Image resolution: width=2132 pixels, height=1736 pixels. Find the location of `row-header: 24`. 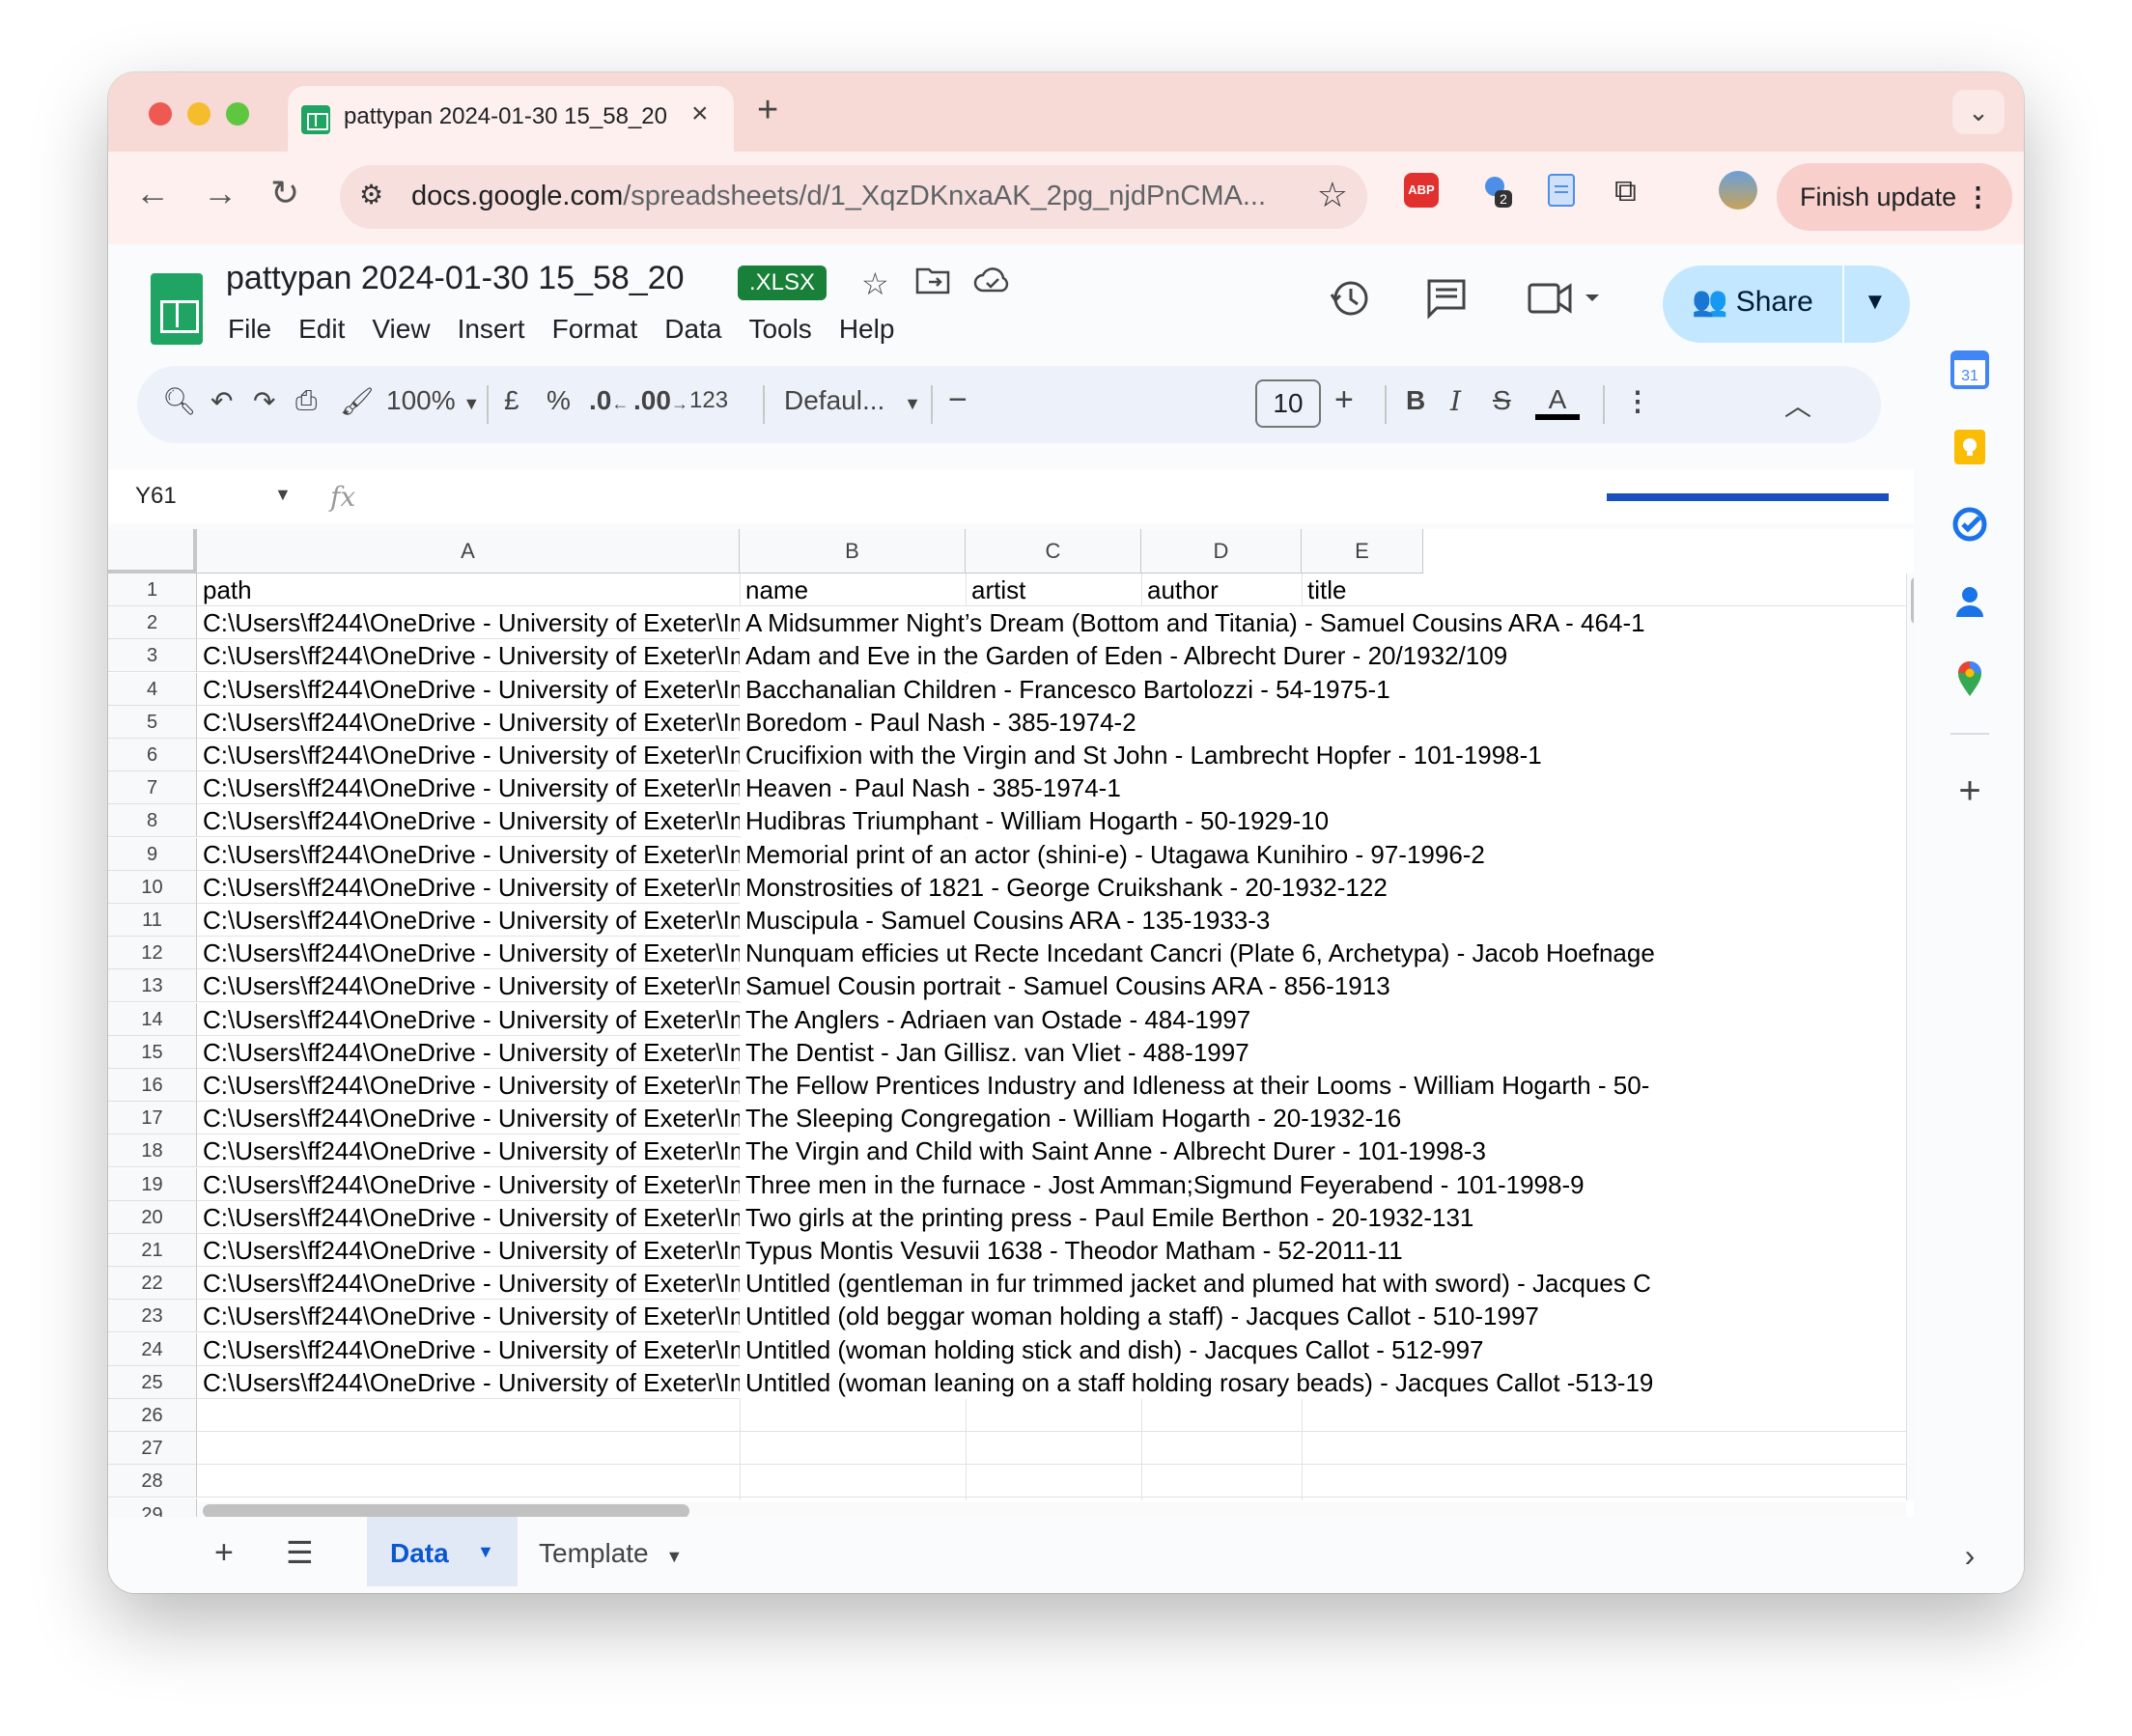

row-header: 24 is located at coordinates (152, 1350).